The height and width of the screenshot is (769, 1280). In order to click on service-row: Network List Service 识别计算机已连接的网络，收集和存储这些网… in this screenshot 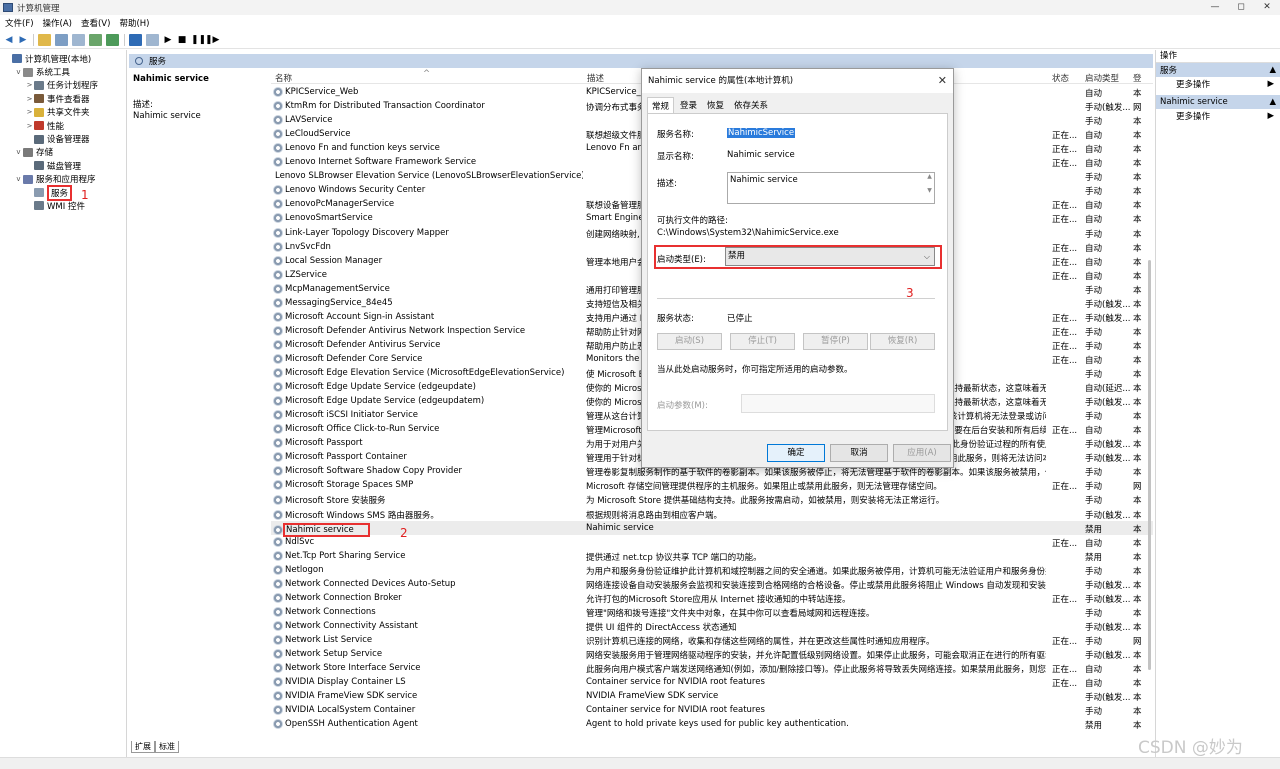, I will do `click(712, 640)`.